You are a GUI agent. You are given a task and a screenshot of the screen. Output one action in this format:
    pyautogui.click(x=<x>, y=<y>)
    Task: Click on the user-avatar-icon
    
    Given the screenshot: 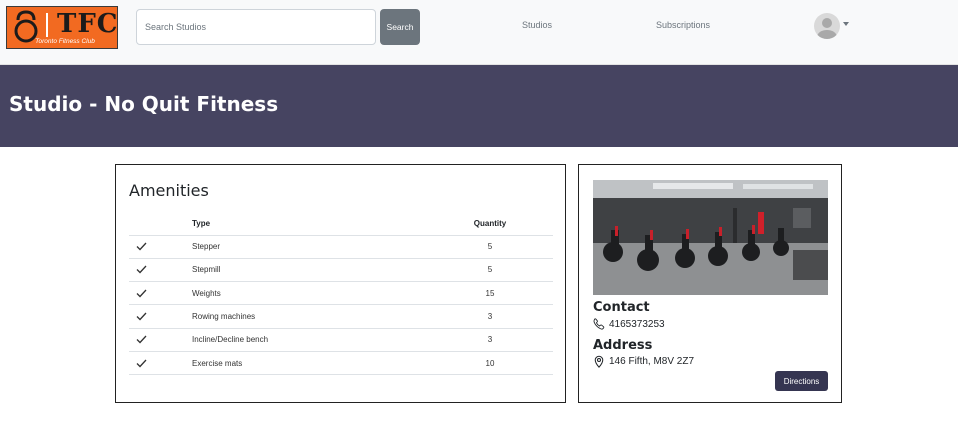 What is the action you would take?
    pyautogui.click(x=827, y=26)
    